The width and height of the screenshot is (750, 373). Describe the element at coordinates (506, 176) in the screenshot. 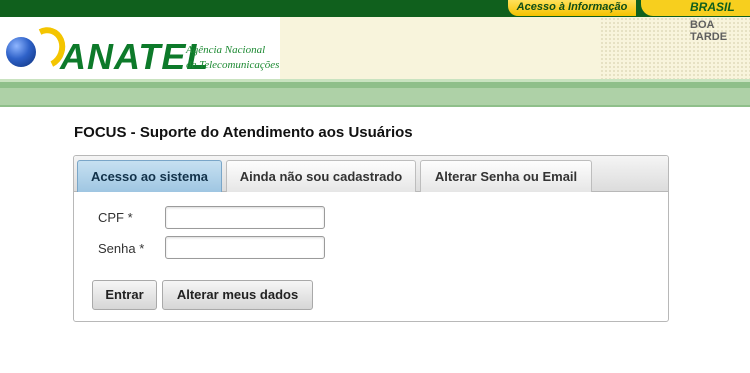

I see `tab-alterar-senha-email: Alterar Senha ou Email` at that location.